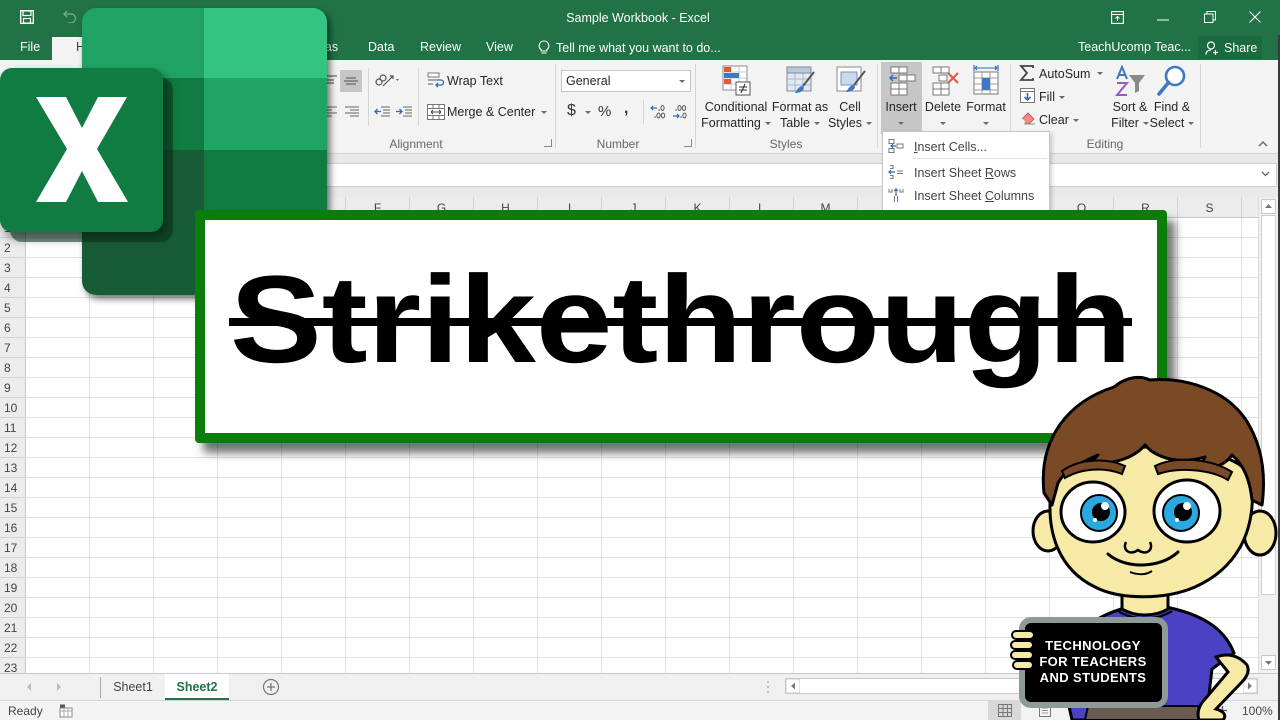 This screenshot has height=720, width=1280. What do you see at coordinates (314, 628) in the screenshot?
I see `cell-E21` at bounding box center [314, 628].